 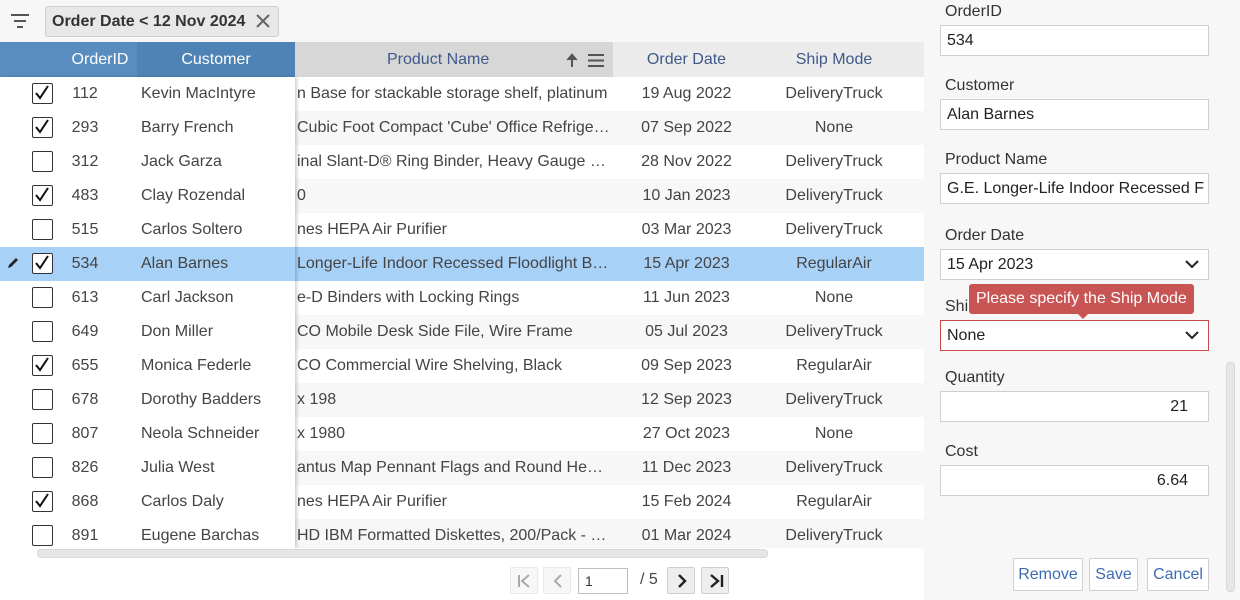 What do you see at coordinates (1083, 316) in the screenshot?
I see `tooltip-pointer` at bounding box center [1083, 316].